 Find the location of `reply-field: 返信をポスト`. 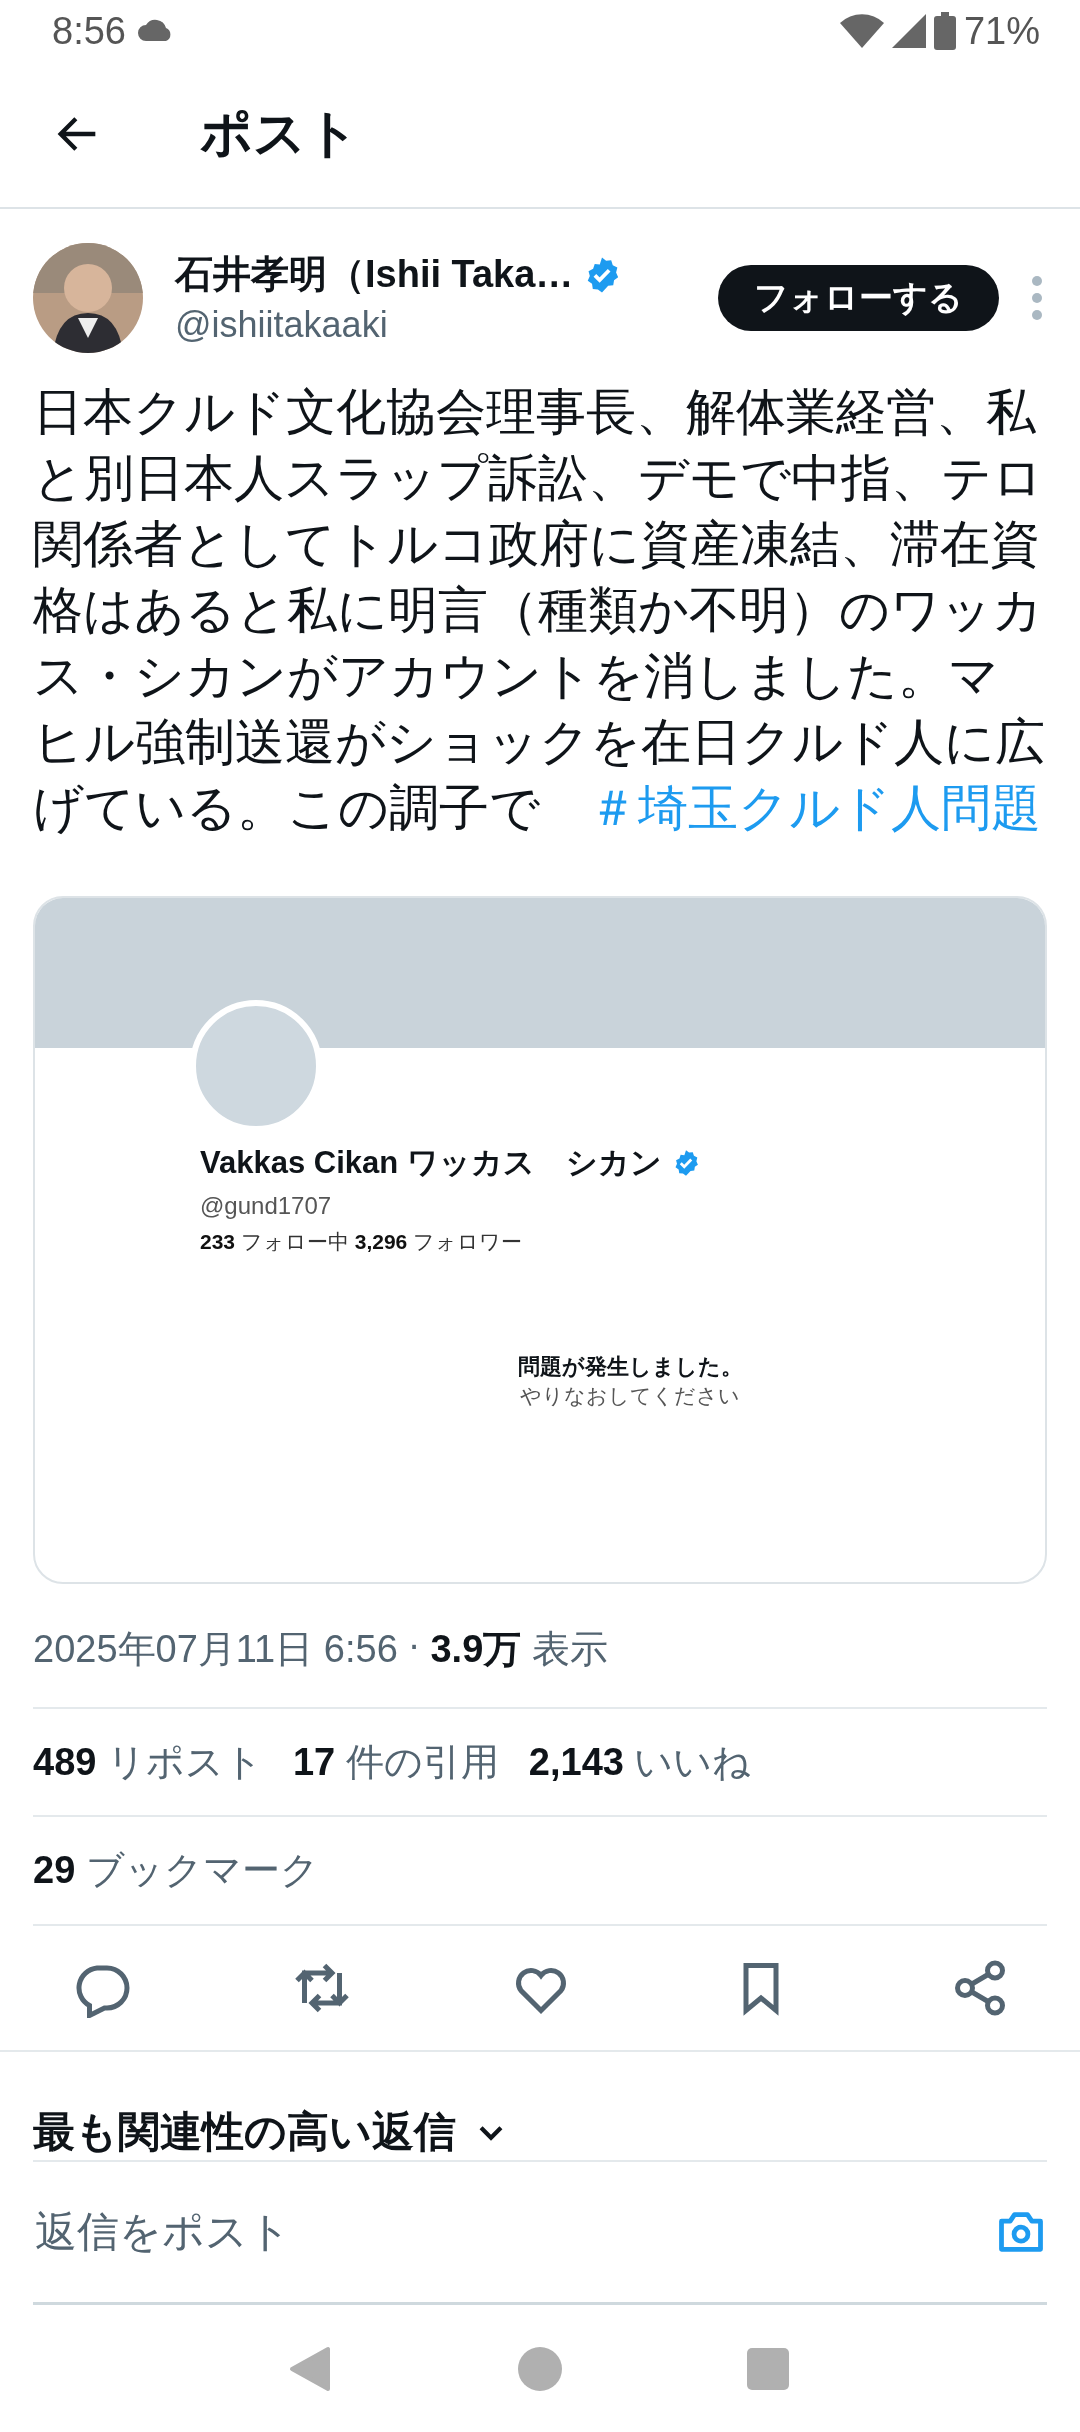

reply-field: 返信をポスト is located at coordinates (514, 2232).